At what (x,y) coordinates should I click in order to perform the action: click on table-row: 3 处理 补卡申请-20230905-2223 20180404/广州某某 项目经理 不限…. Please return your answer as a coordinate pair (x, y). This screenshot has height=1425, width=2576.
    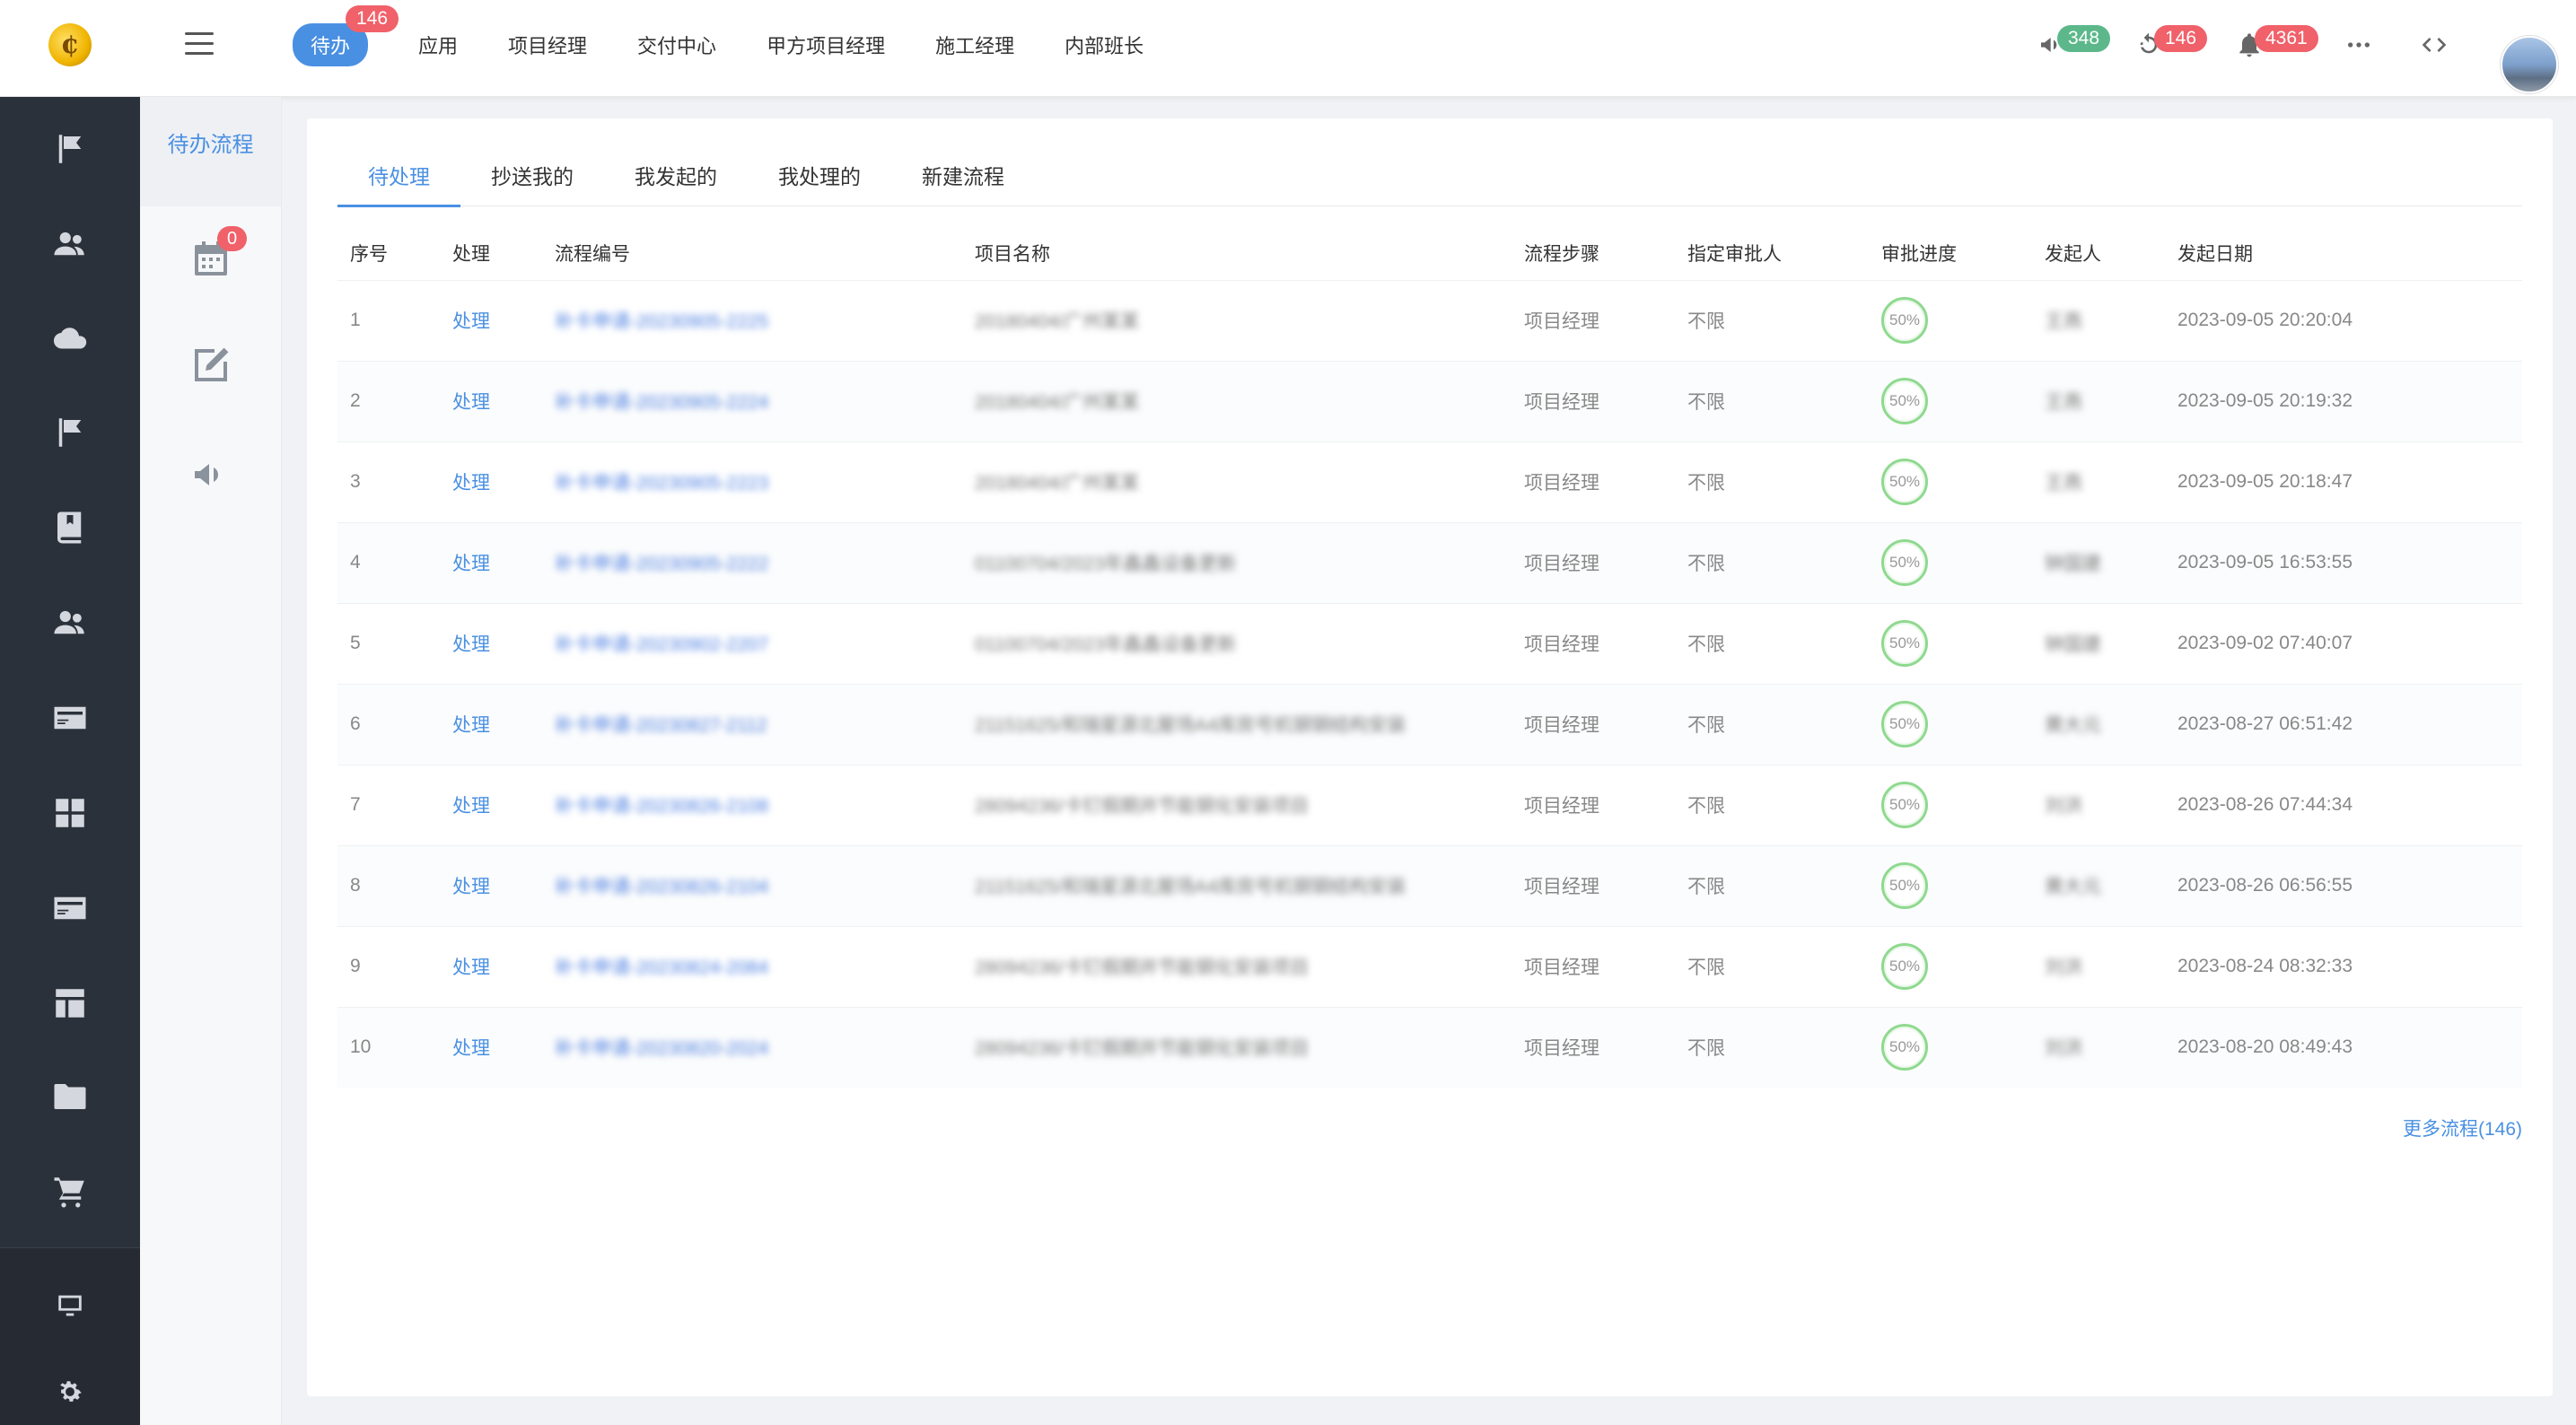
    Looking at the image, I should click on (1429, 481).